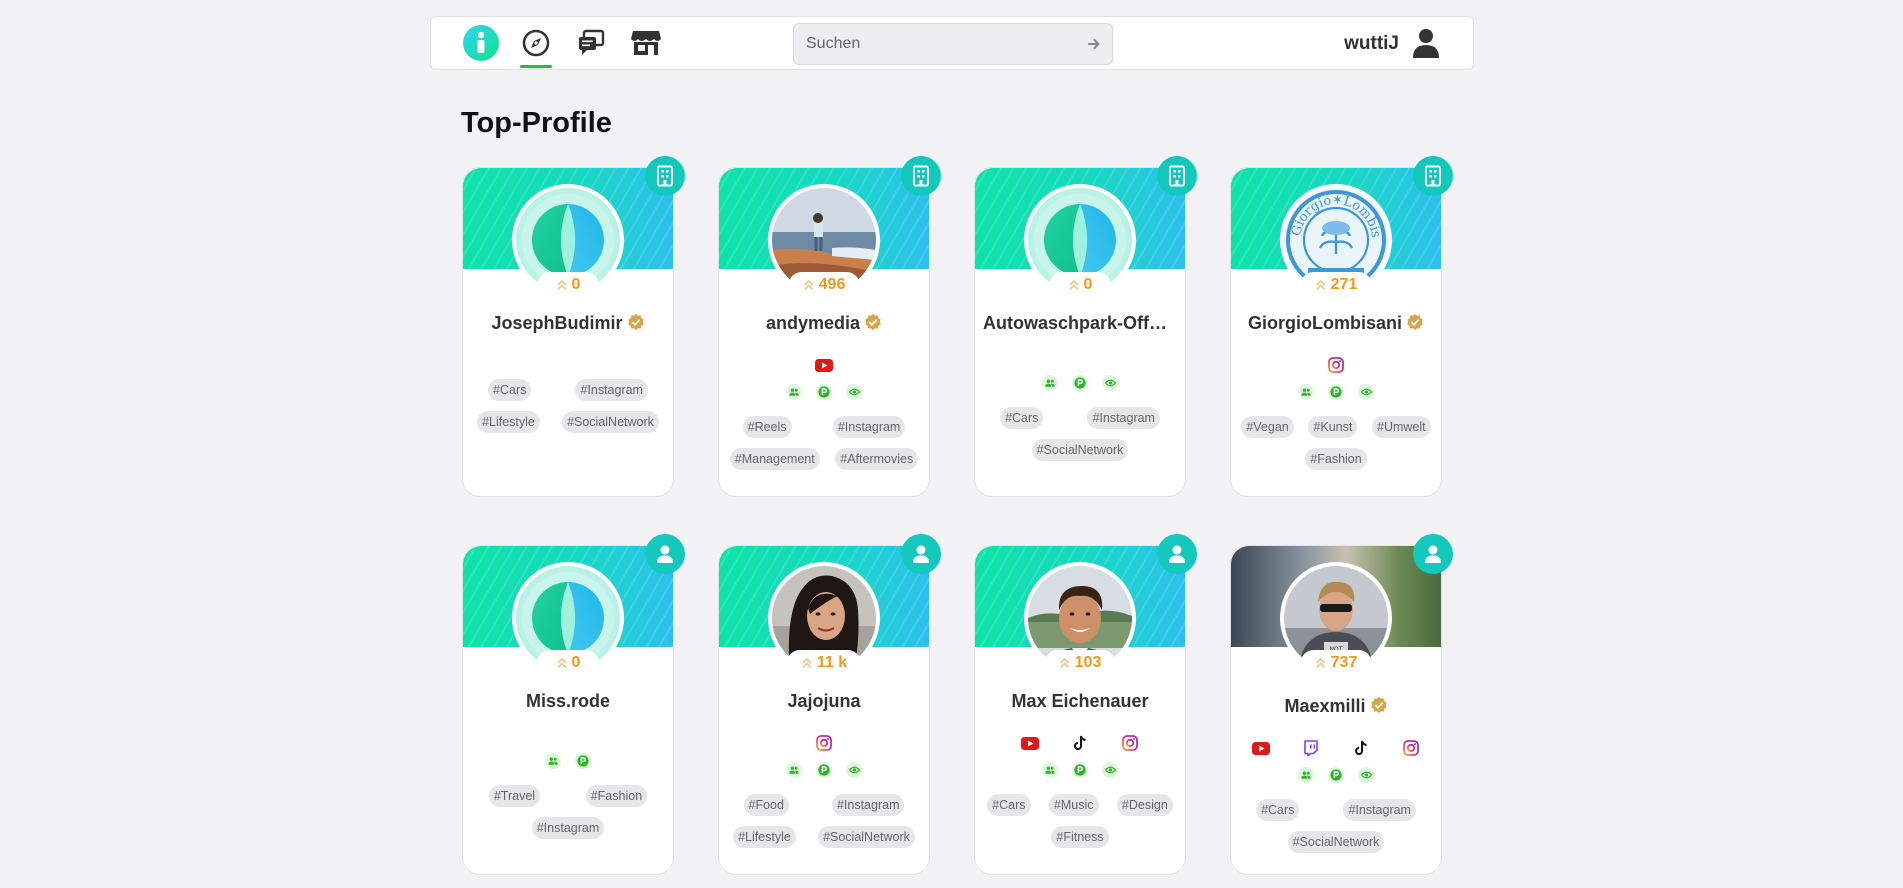 The width and height of the screenshot is (1903, 888). I want to click on hashtag: #Management, so click(774, 459).